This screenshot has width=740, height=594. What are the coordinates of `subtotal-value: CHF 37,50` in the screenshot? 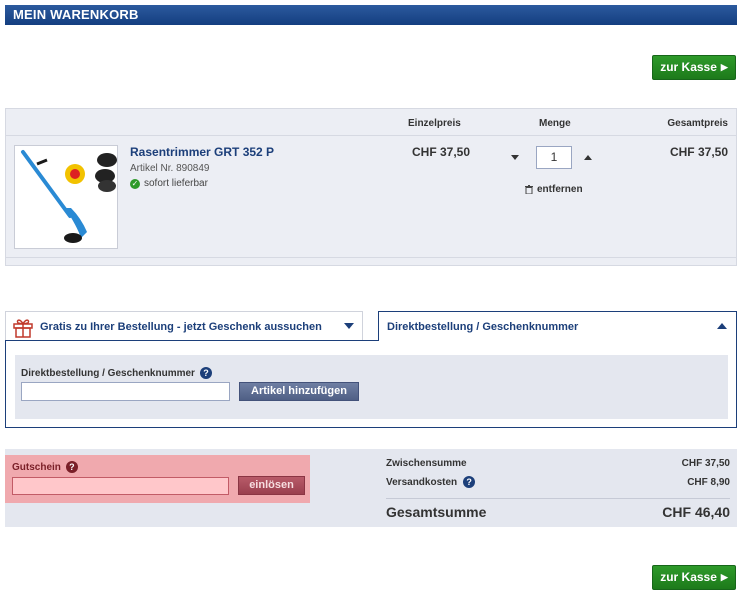 It's located at (705, 463).